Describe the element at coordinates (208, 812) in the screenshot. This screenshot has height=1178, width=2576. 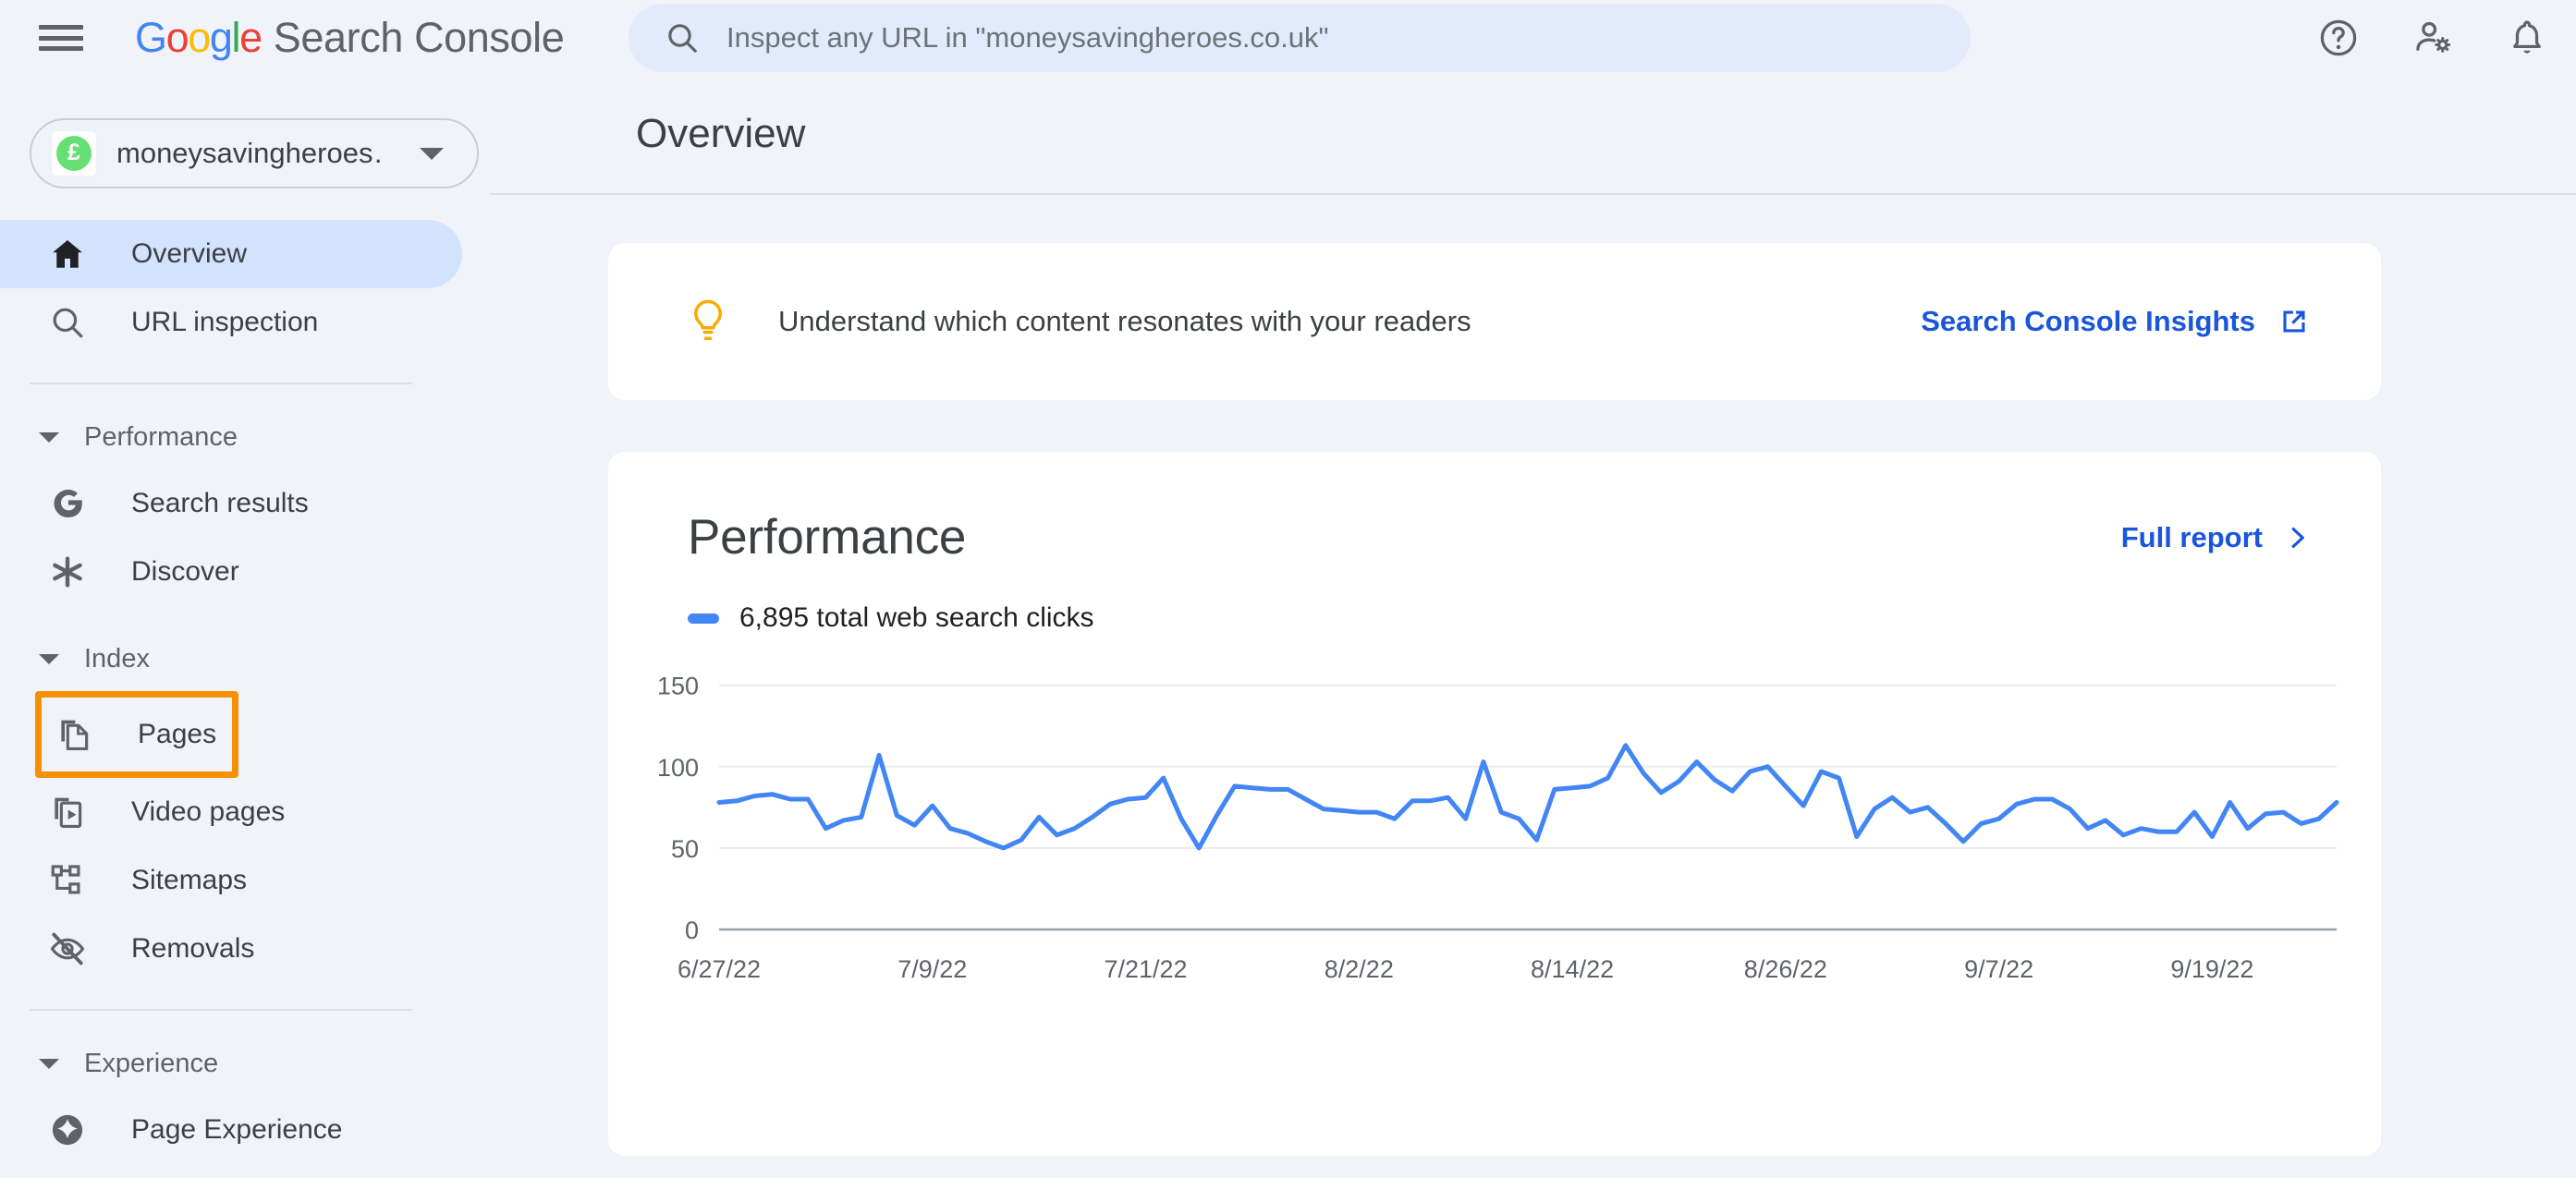
I see `sidebar-item-label: Video pages` at that location.